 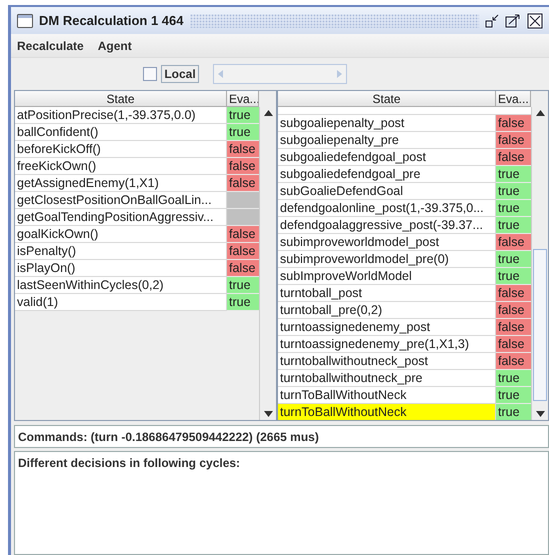 I want to click on state-cell: turntoball_pre(0,2), so click(x=387, y=310).